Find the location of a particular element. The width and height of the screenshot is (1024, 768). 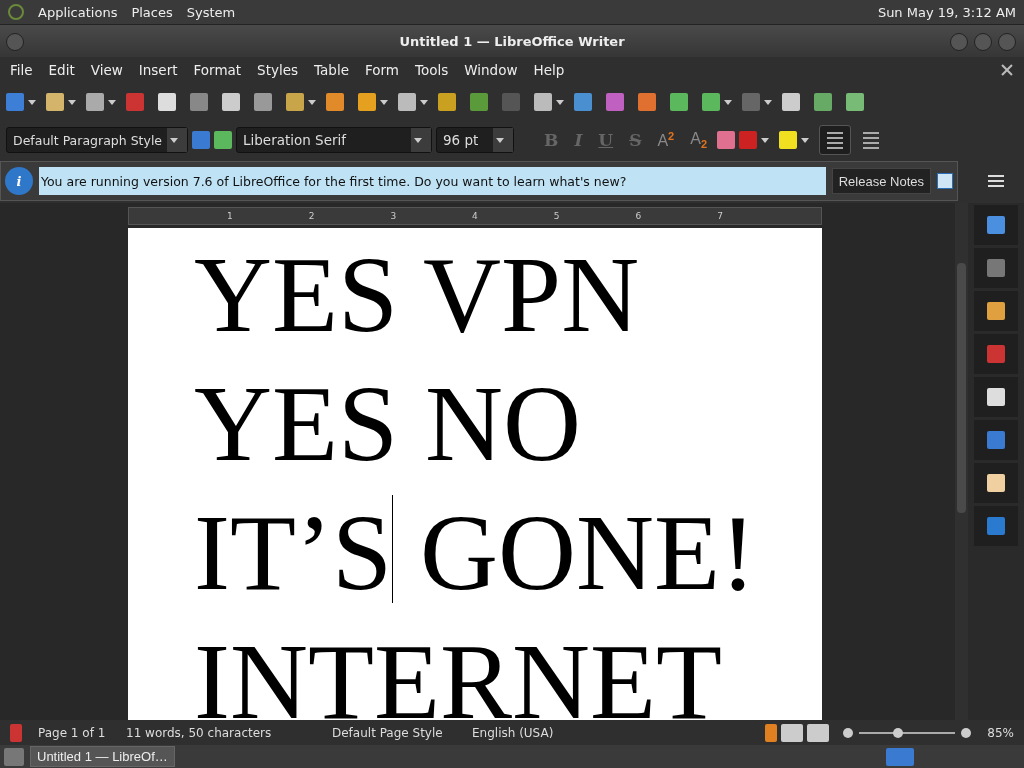

ruler-number: 3 is located at coordinates (393, 216).